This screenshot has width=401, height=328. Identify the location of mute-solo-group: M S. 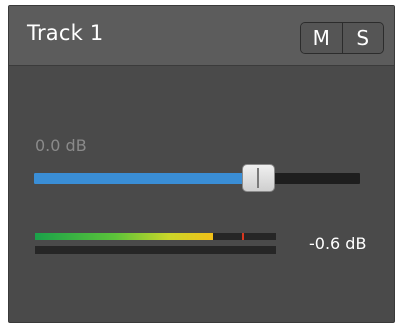
(342, 38).